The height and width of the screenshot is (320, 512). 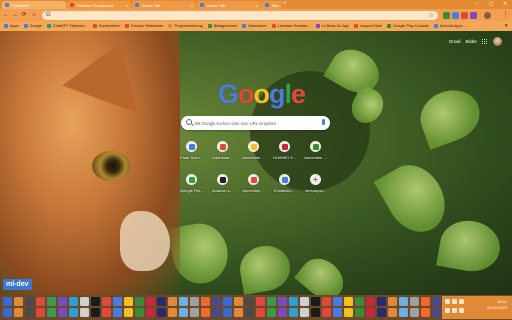 I want to click on bookmark-star-icon: ☆, so click(x=431, y=15).